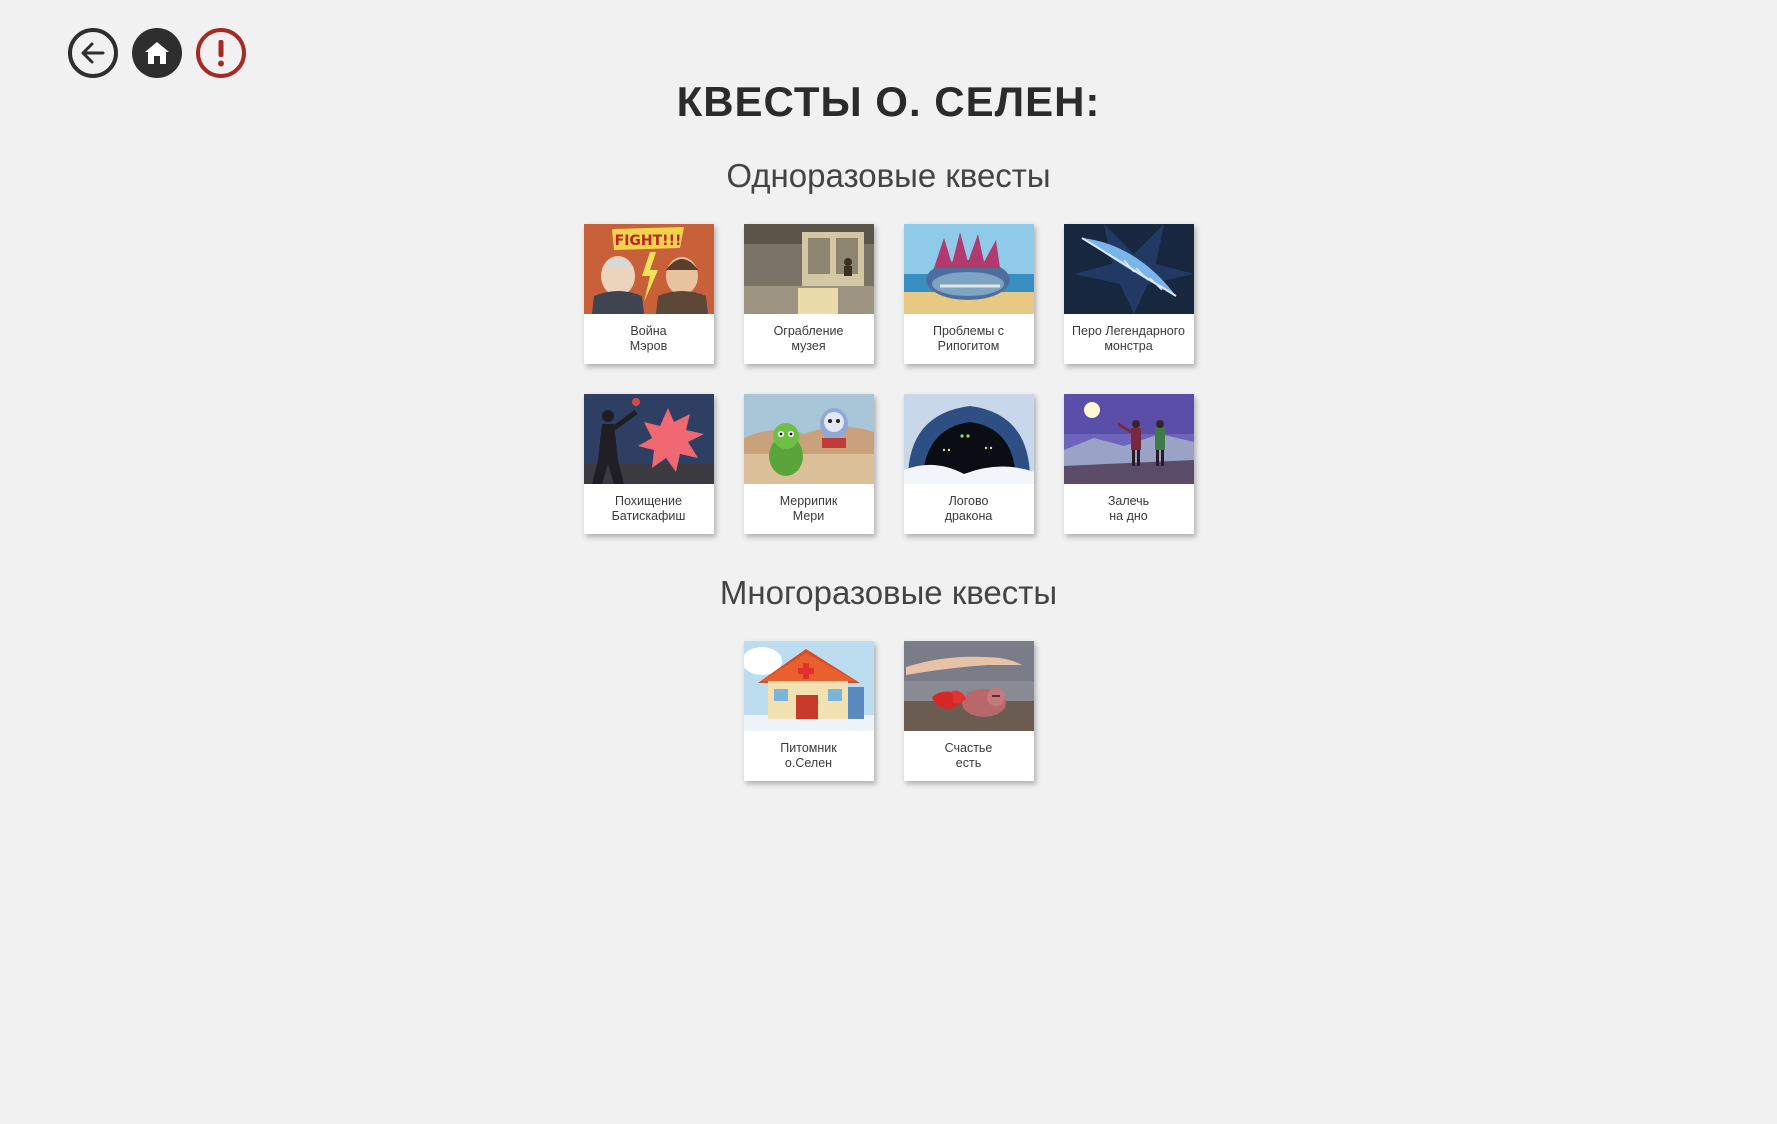  Describe the element at coordinates (808, 346) in the screenshot. I see `quest-label-line-2: музея` at that location.